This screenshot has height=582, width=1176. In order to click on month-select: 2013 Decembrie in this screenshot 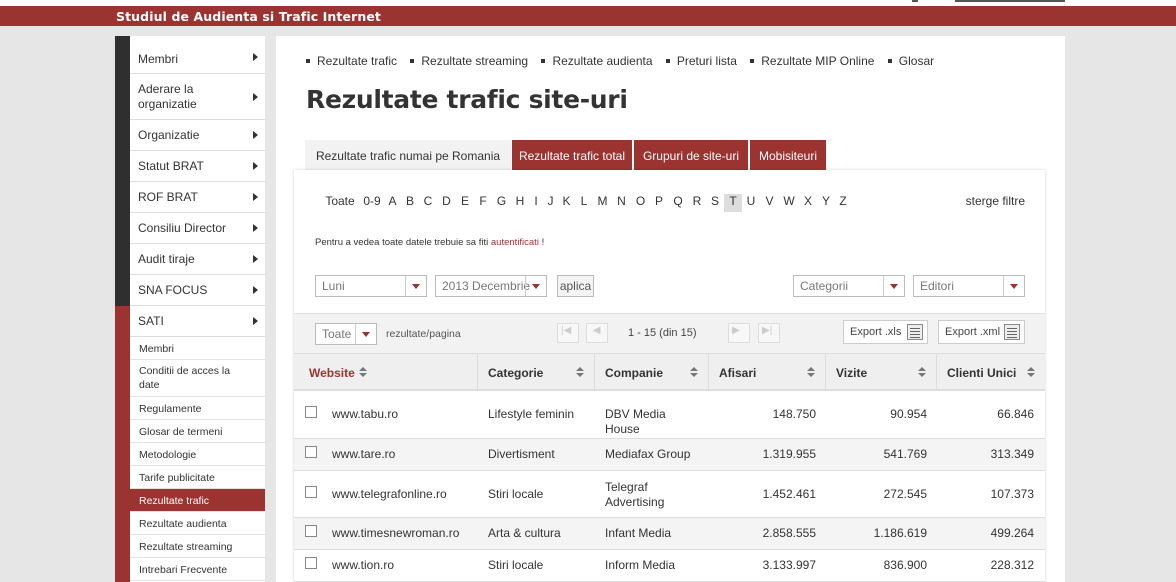, I will do `click(491, 286)`.